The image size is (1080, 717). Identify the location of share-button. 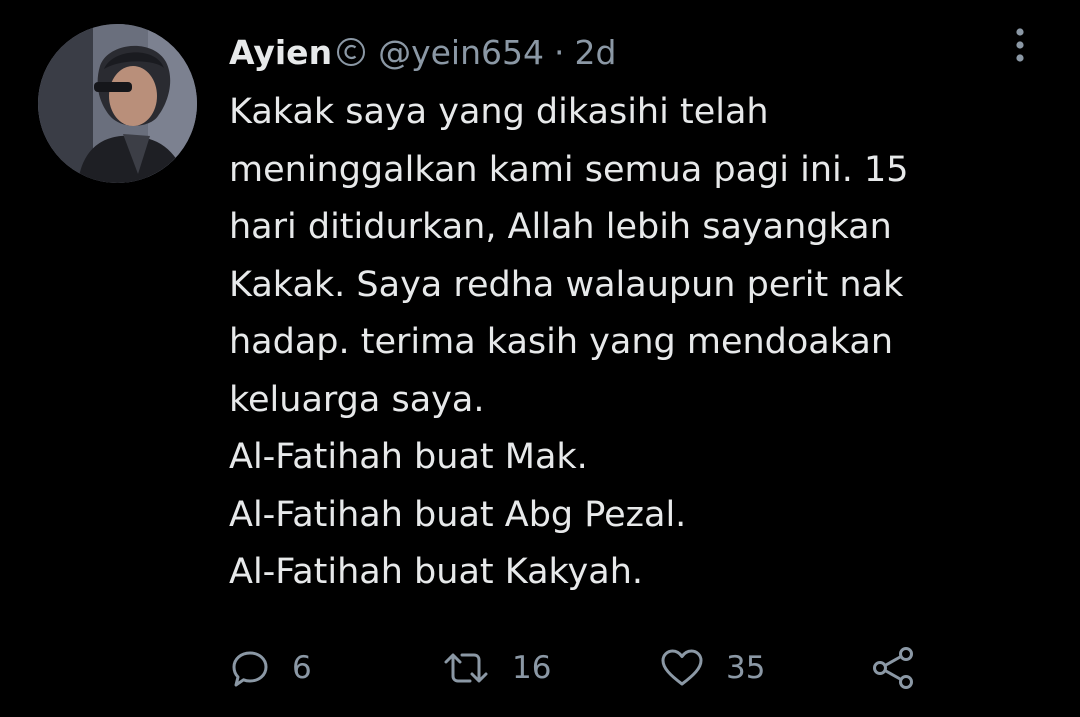
(893, 668).